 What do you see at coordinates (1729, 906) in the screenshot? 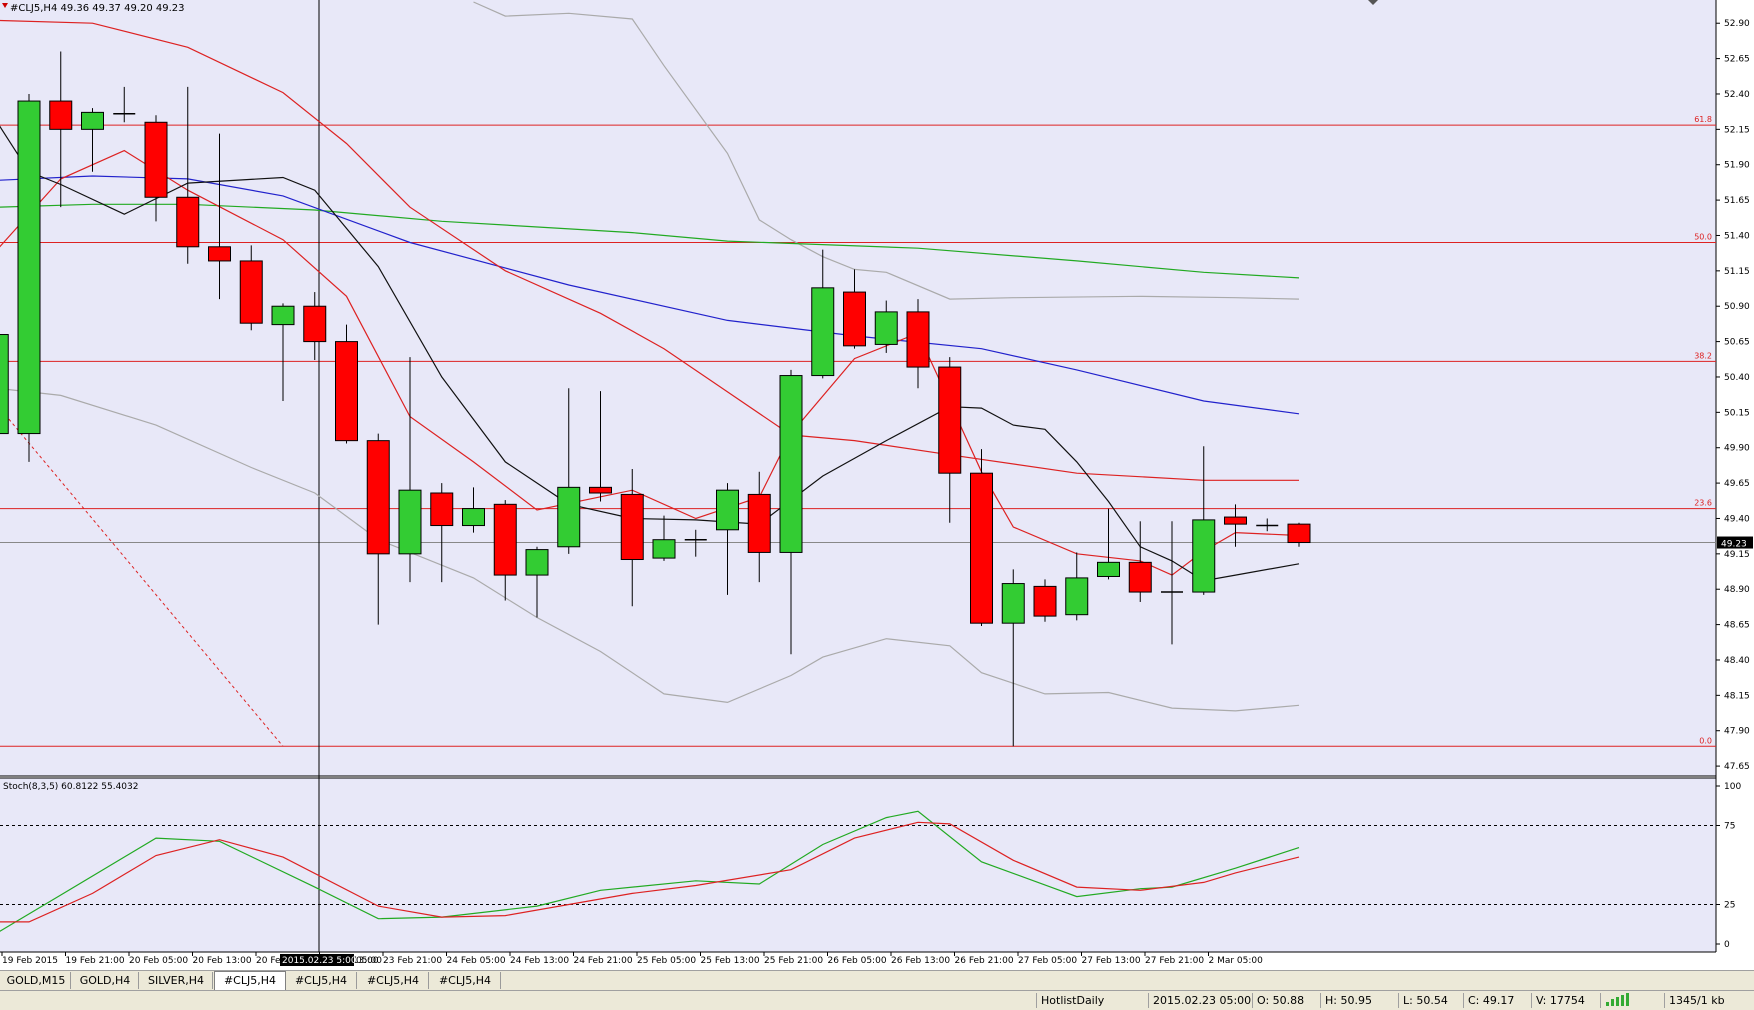
I see `stoch-tick-label: 25` at bounding box center [1729, 906].